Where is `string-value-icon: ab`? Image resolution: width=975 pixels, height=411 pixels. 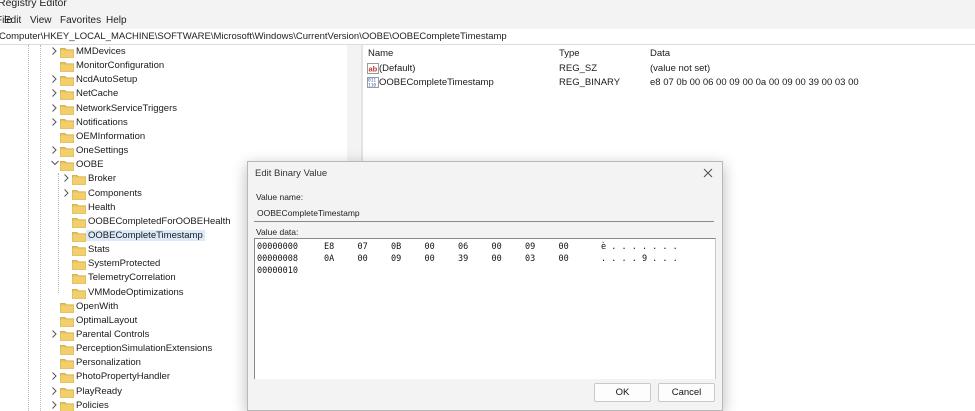
string-value-icon: ab is located at coordinates (373, 68).